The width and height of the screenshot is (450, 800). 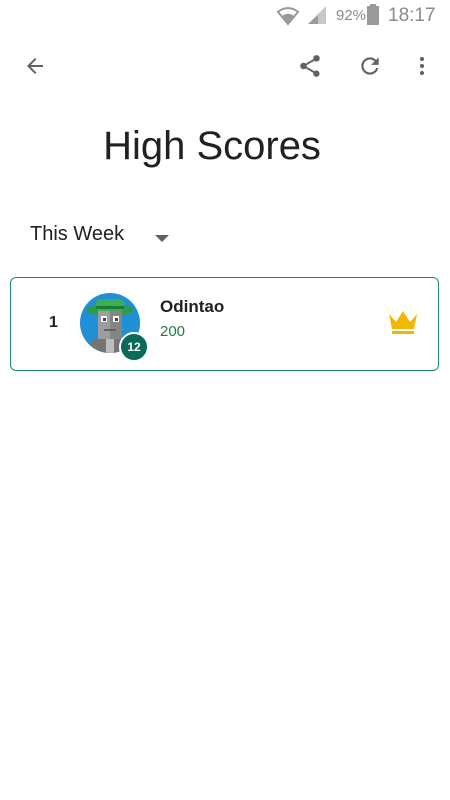 What do you see at coordinates (412, 15) in the screenshot?
I see `clock: 18:17` at bounding box center [412, 15].